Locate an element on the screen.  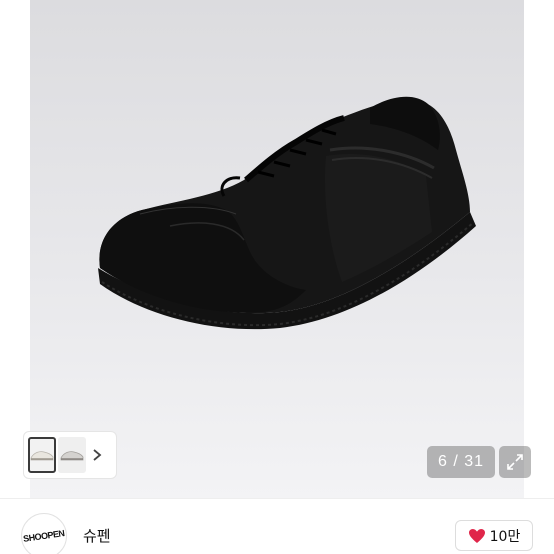
thumbnail-strip is located at coordinates (70, 455).